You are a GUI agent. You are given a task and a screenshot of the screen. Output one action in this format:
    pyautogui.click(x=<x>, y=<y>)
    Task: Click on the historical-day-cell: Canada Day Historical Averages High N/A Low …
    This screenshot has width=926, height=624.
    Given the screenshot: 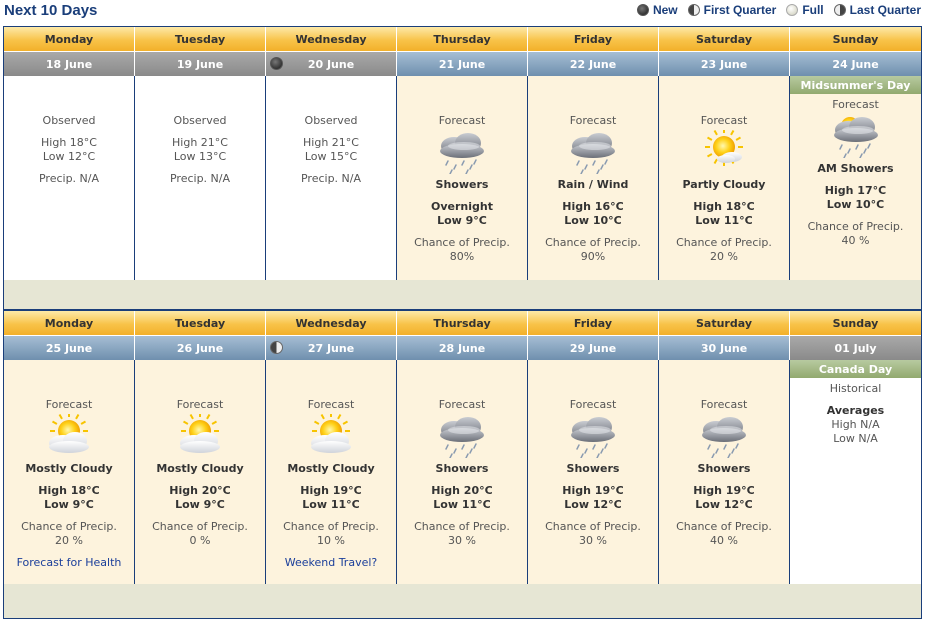 What is the action you would take?
    pyautogui.click(x=855, y=472)
    